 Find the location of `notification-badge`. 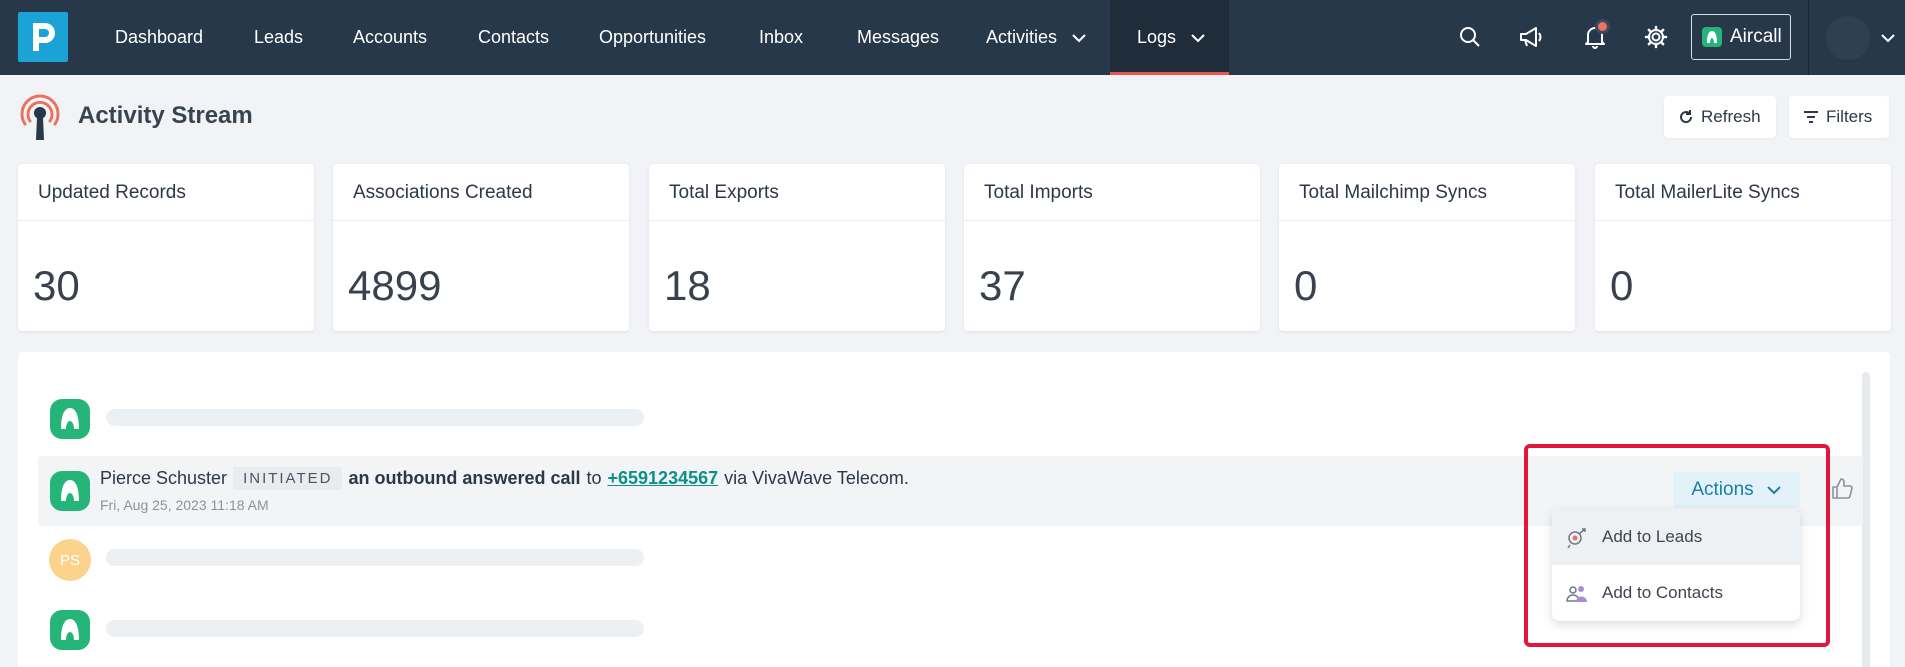

notification-badge is located at coordinates (1602, 26).